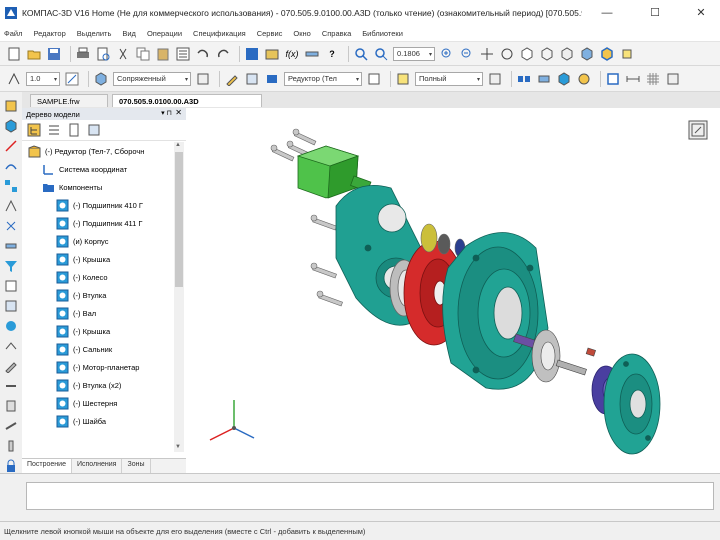 This screenshot has height=540, width=720. What do you see at coordinates (312, 54) in the screenshot?
I see `measure-icon` at bounding box center [312, 54].